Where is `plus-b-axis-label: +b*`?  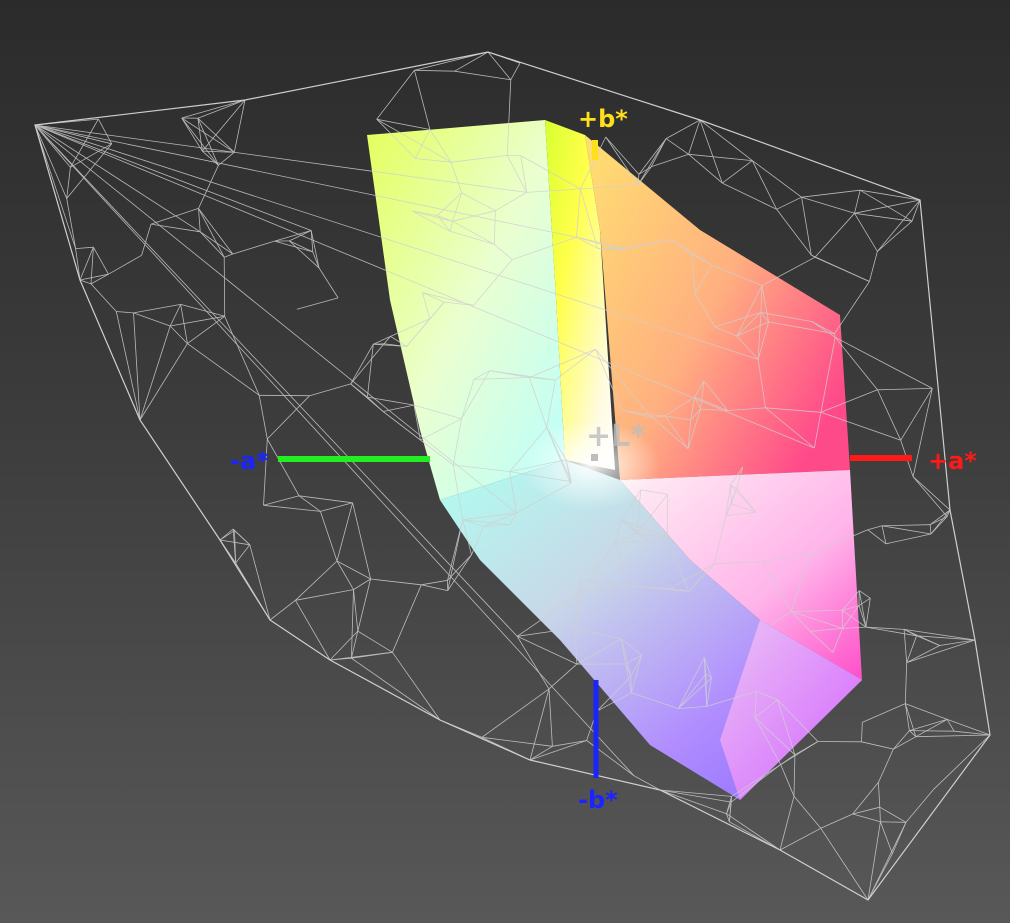 plus-b-axis-label: +b* is located at coordinates (603, 119).